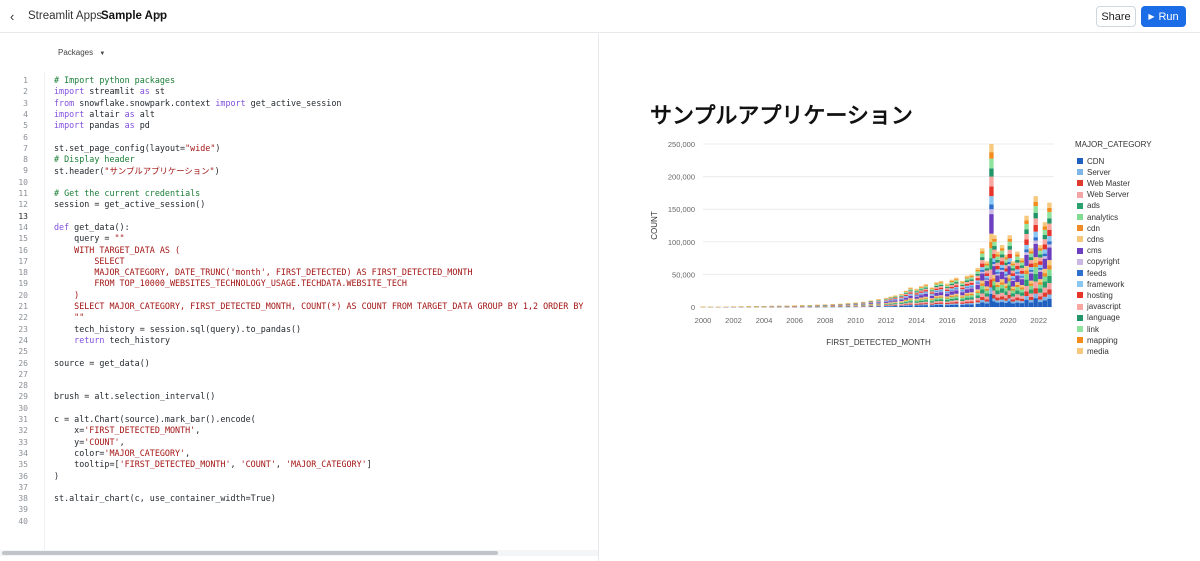 Image resolution: width=1200 pixels, height=561 pixels. What do you see at coordinates (134, 396) in the screenshot?
I see `code-line: brush = alt.selection_interval()` at bounding box center [134, 396].